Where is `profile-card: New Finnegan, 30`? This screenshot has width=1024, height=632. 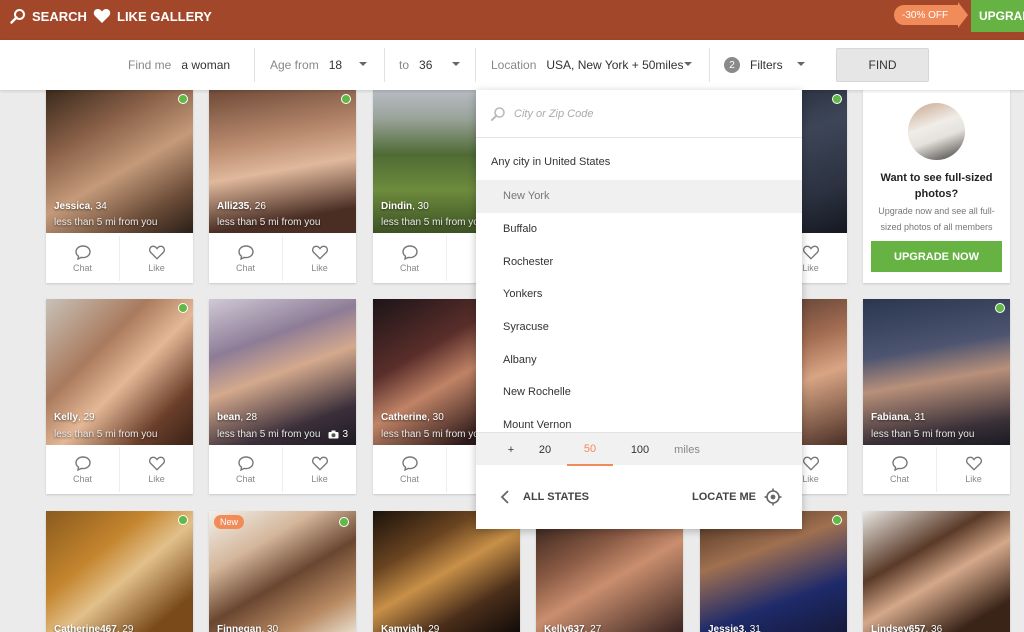 profile-card: New Finnegan, 30 is located at coordinates (282, 571).